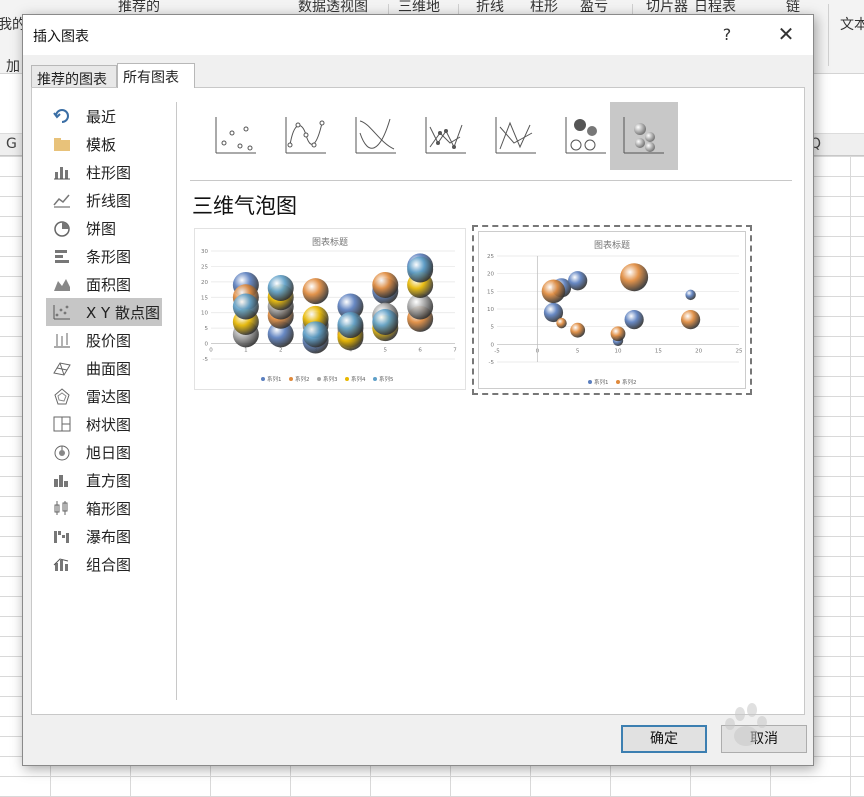  Describe the element at coordinates (62, 172) in the screenshot. I see `column-chart-icon` at that location.